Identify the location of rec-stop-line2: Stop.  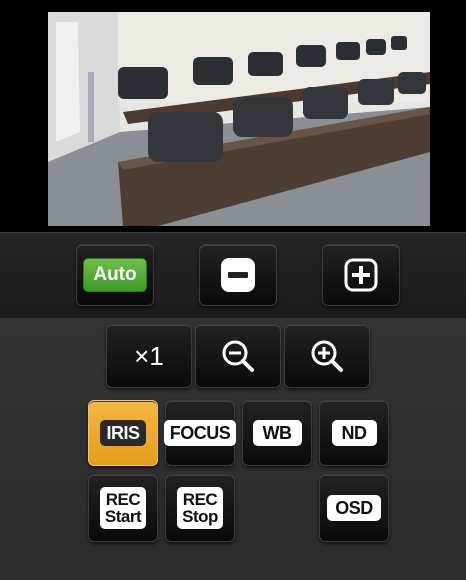
(200, 516).